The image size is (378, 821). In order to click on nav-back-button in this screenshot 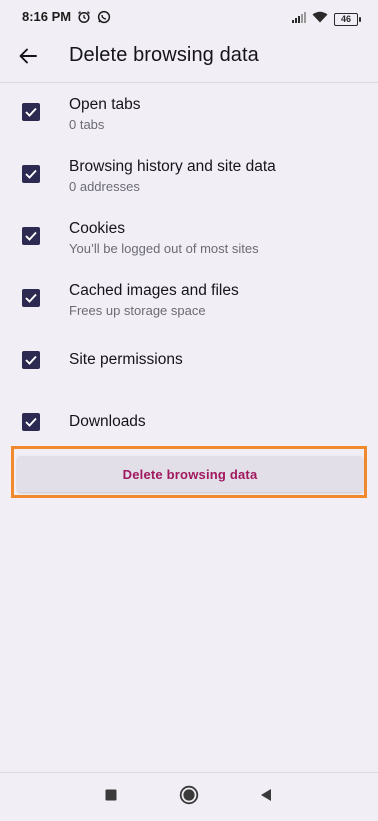, I will do `click(266, 797)`.